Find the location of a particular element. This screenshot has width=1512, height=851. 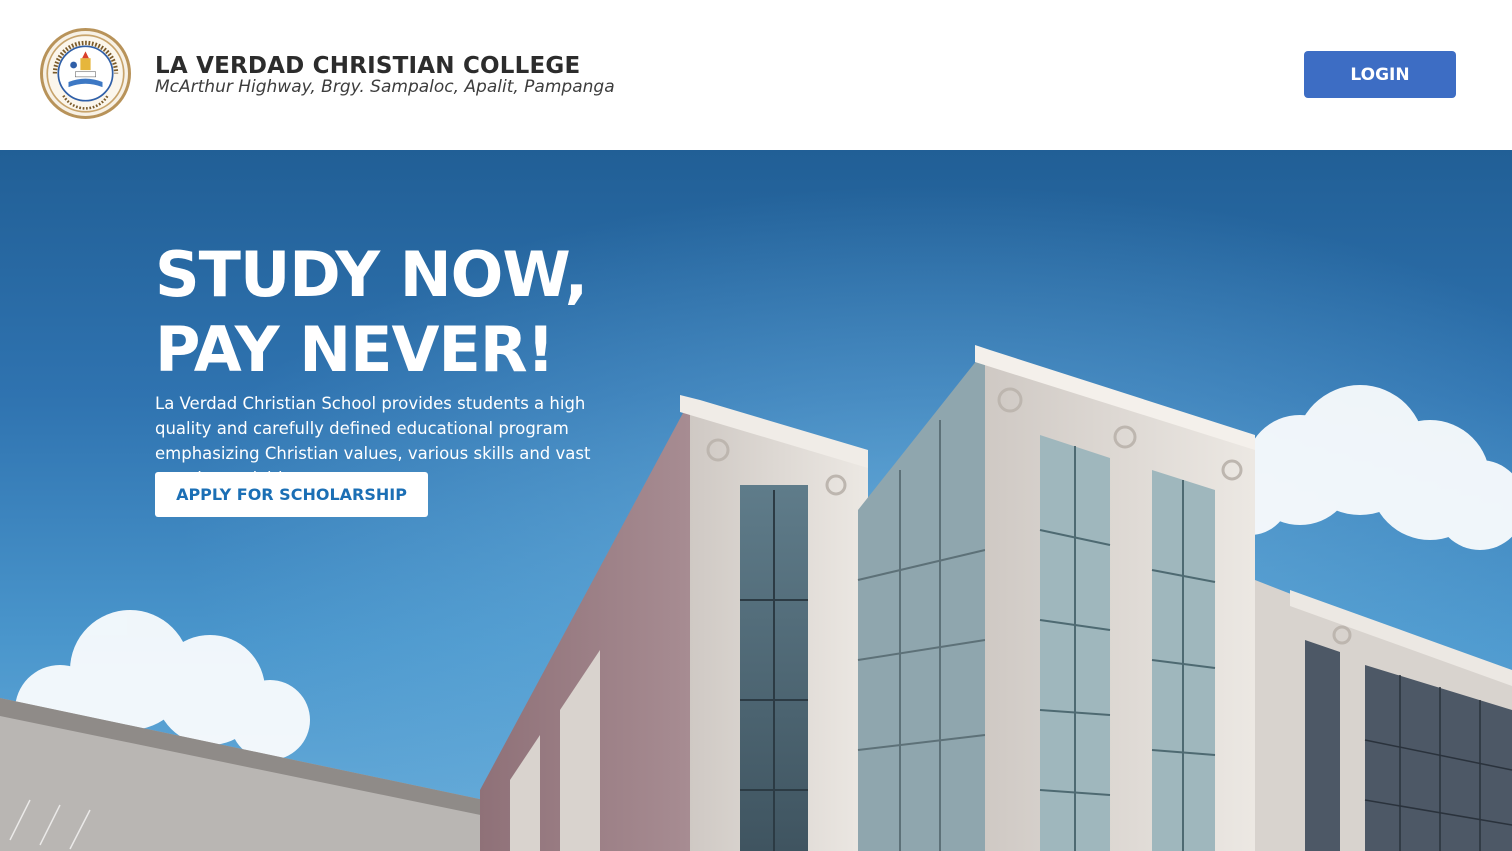

login-button: LOGIN is located at coordinates (1380, 74).